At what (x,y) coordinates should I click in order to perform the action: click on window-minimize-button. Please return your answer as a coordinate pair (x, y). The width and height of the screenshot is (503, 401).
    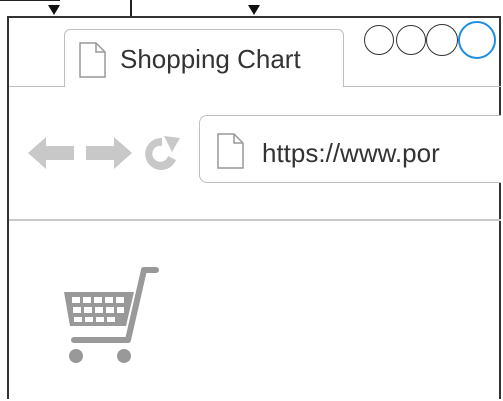
    Looking at the image, I should click on (411, 40).